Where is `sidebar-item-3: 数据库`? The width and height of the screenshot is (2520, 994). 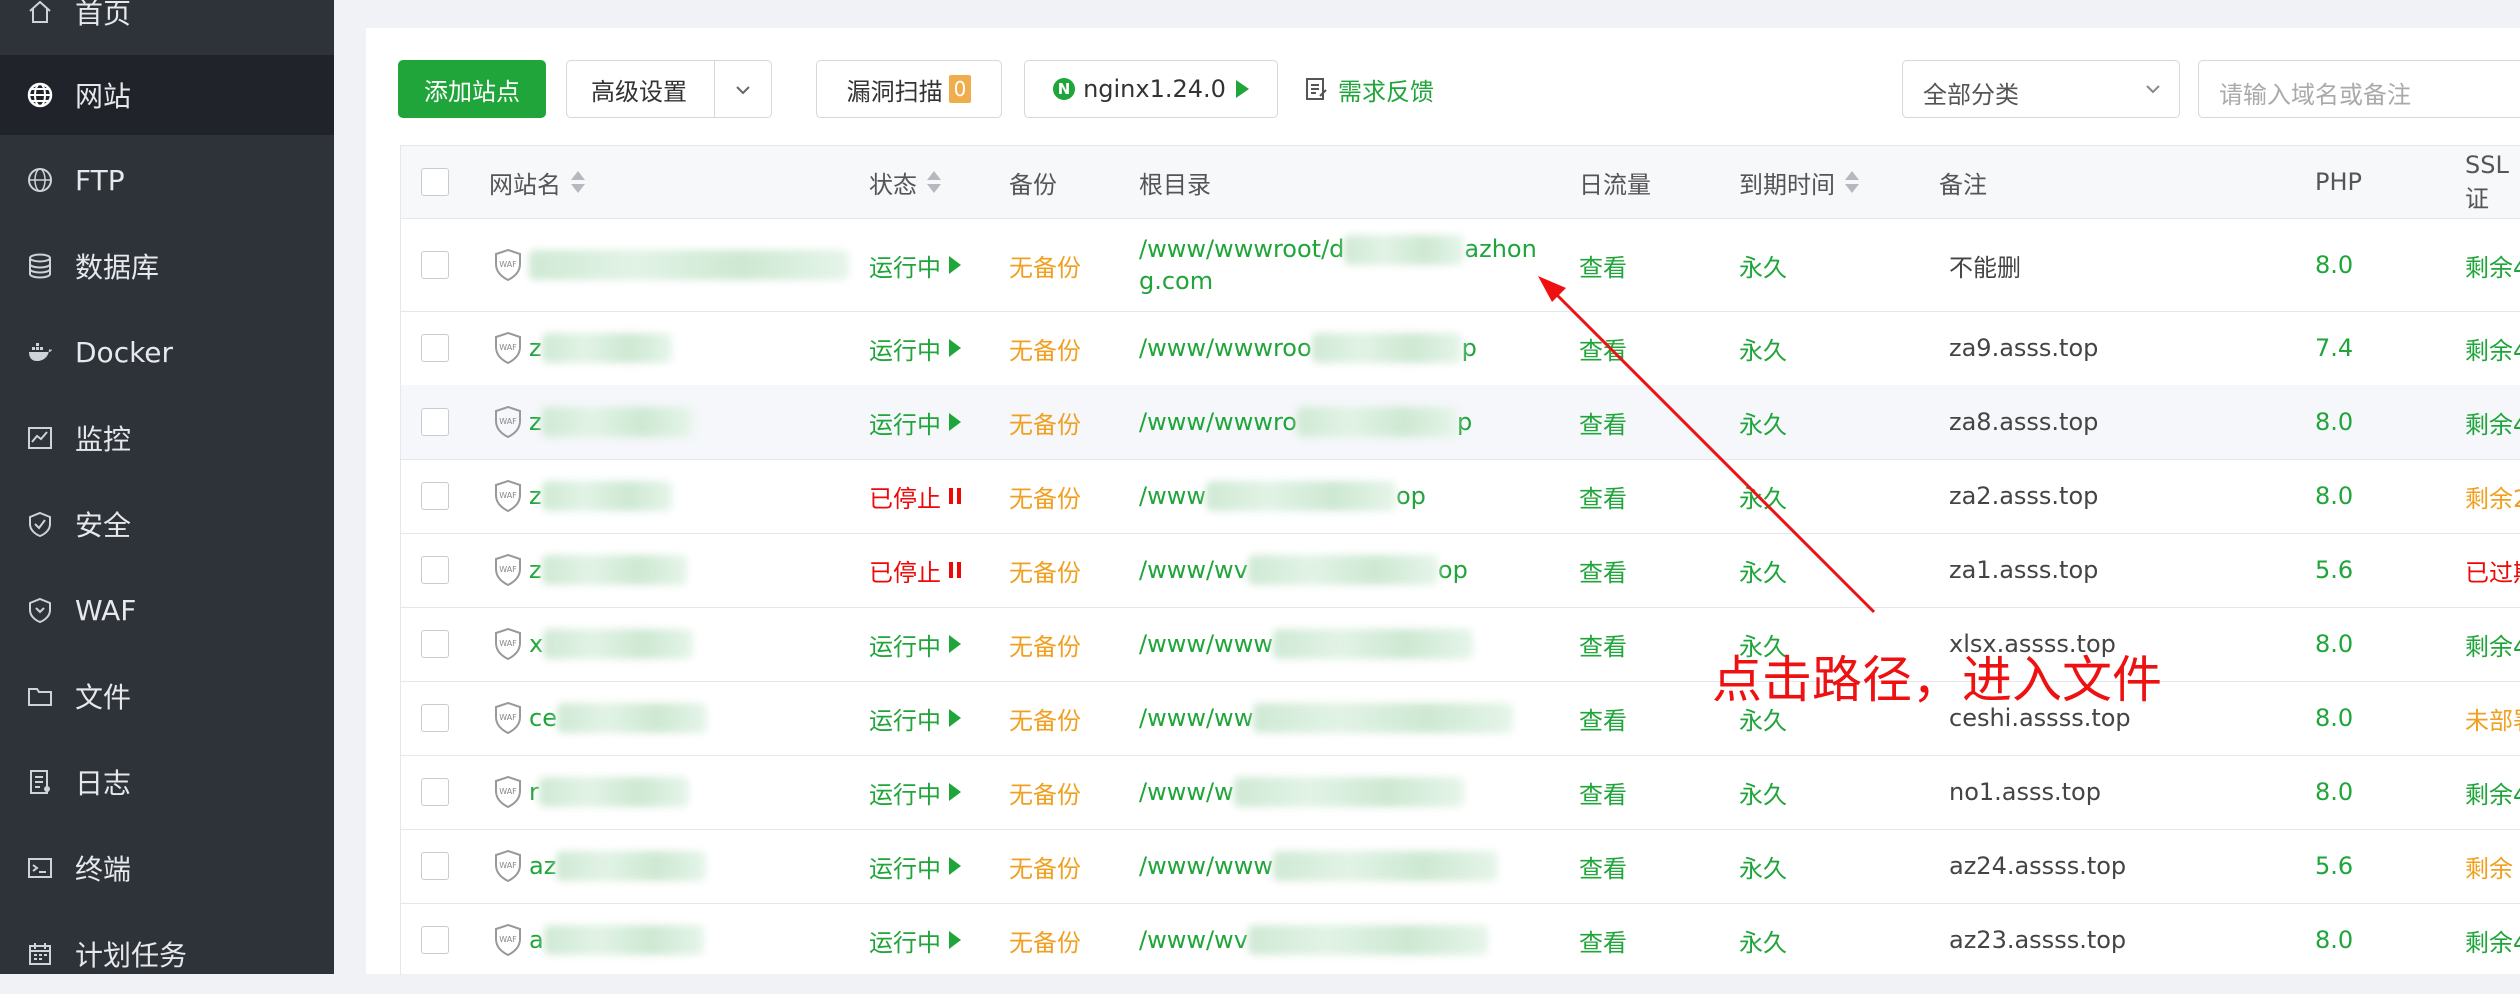 sidebar-item-3: 数据库 is located at coordinates (167, 266).